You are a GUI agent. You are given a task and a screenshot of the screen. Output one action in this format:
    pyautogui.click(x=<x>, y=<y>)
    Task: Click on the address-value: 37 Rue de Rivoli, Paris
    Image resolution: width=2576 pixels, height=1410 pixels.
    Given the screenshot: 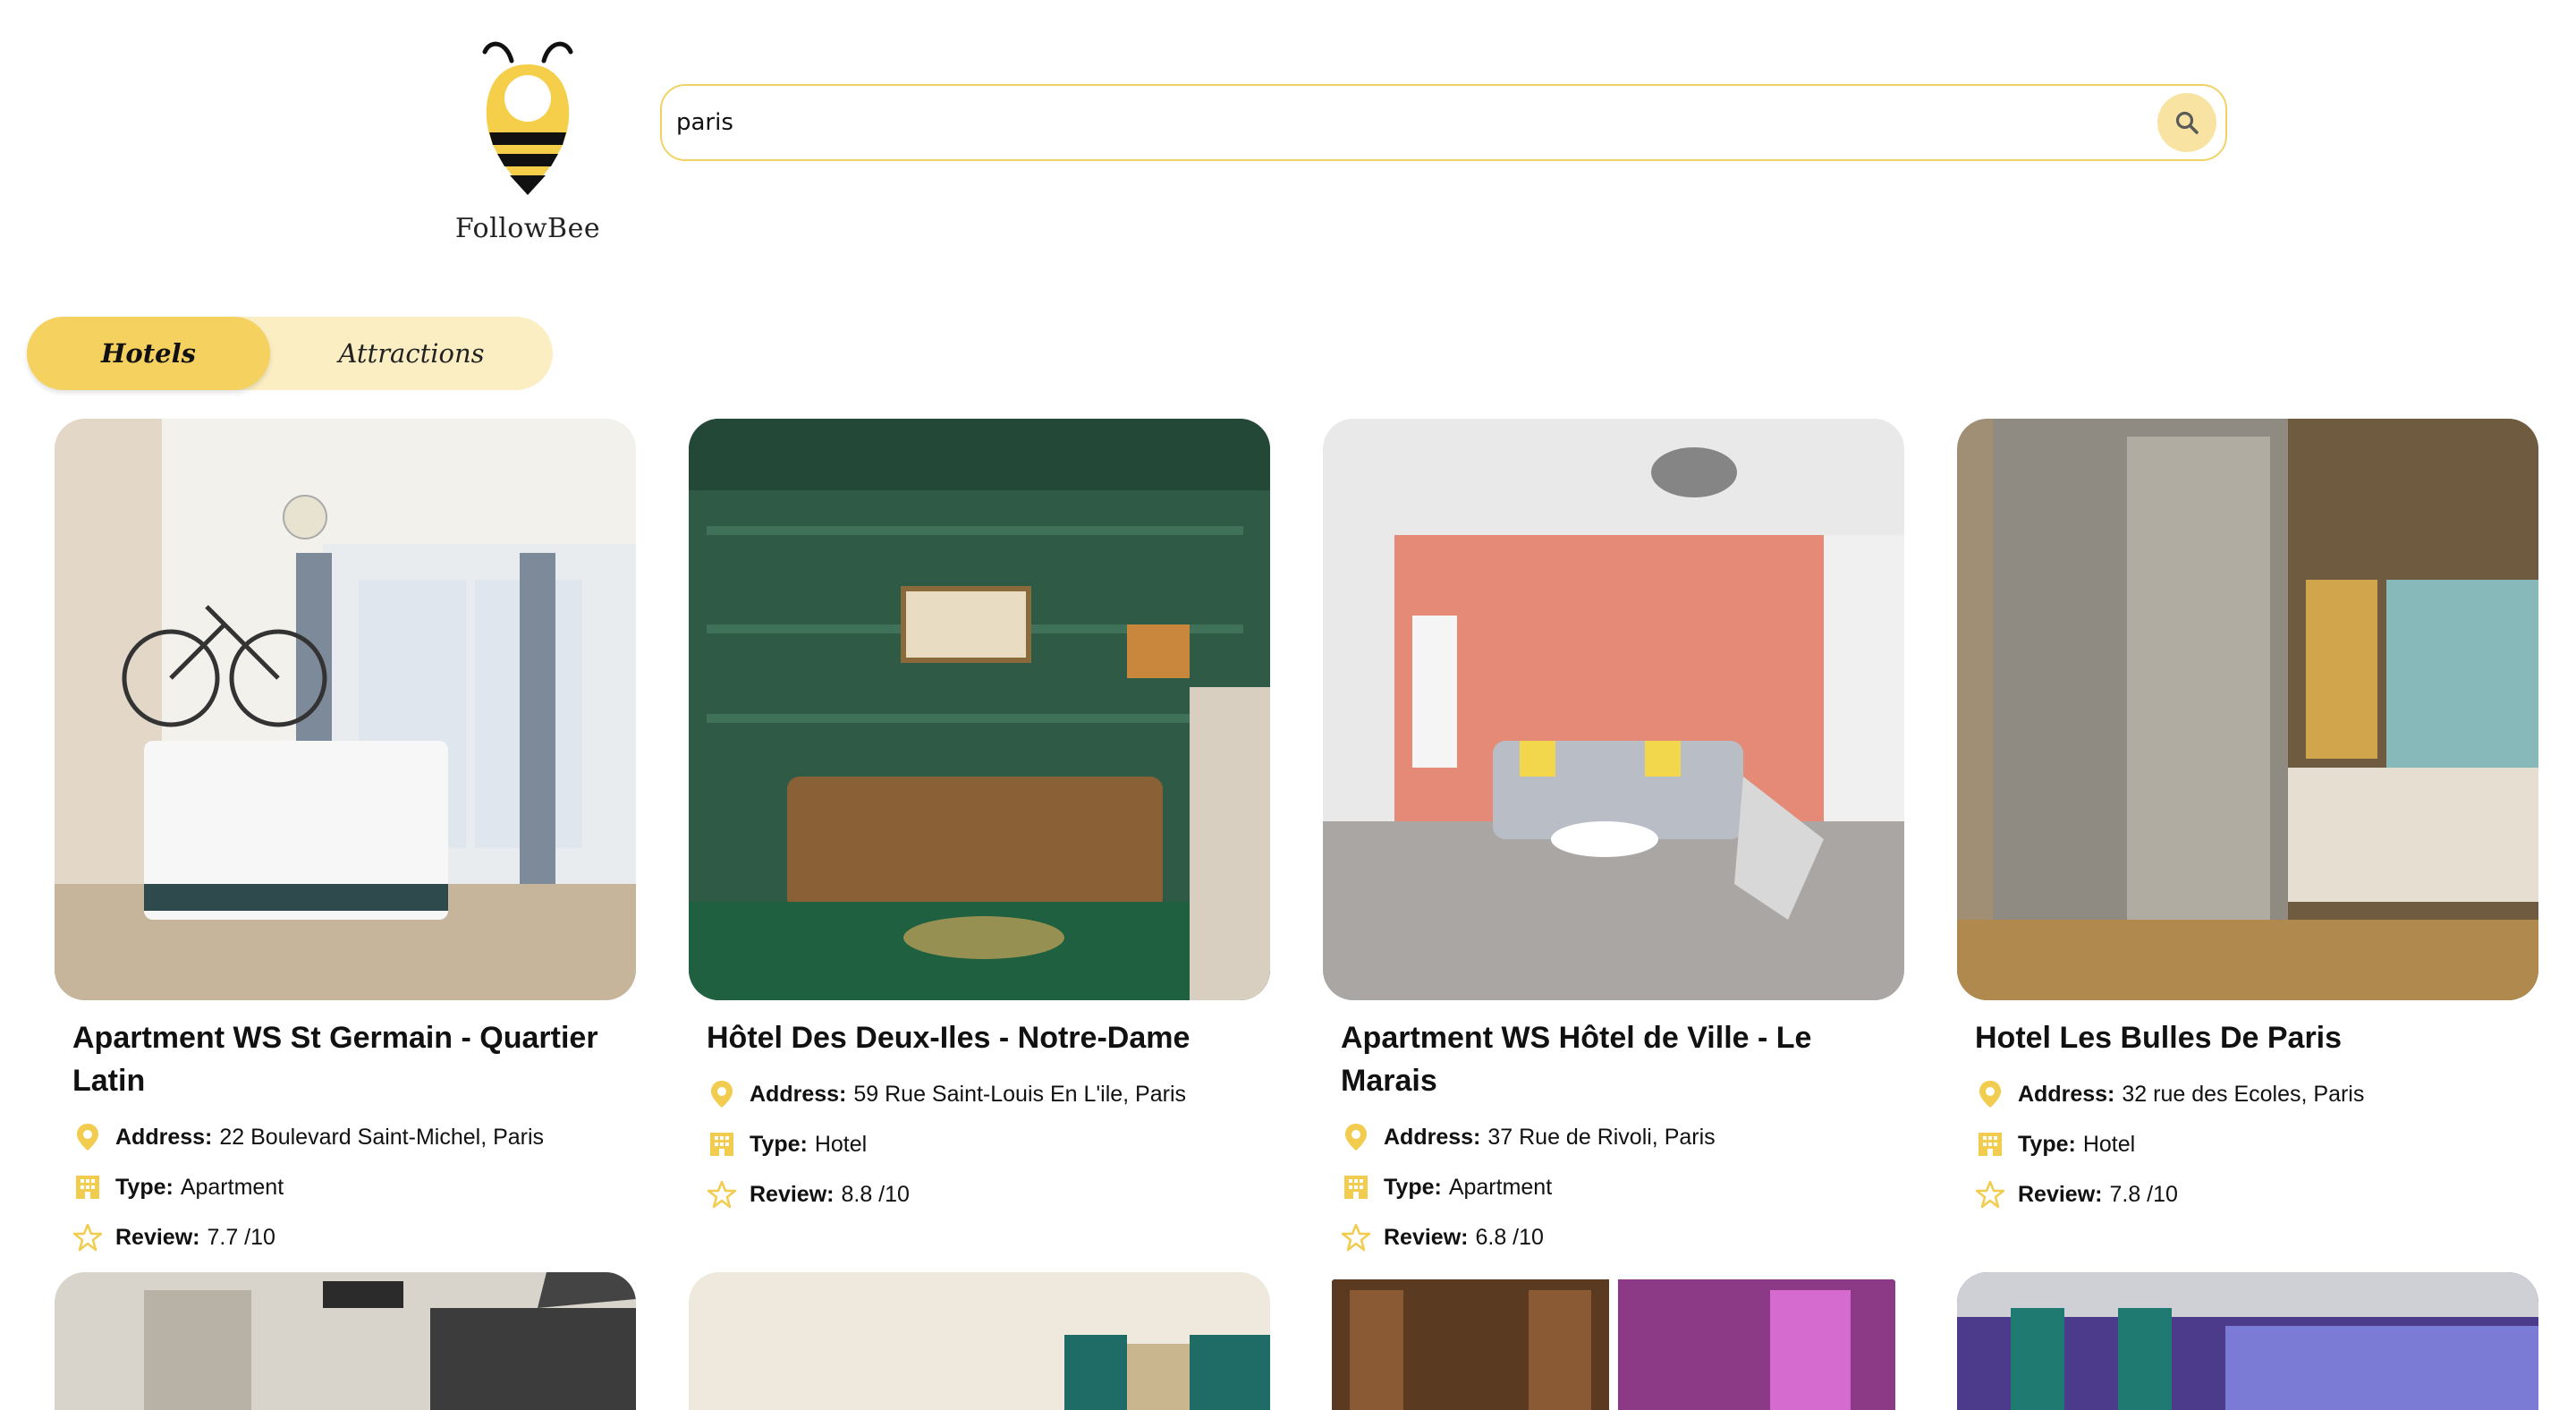 What is the action you would take?
    pyautogui.click(x=1601, y=1137)
    